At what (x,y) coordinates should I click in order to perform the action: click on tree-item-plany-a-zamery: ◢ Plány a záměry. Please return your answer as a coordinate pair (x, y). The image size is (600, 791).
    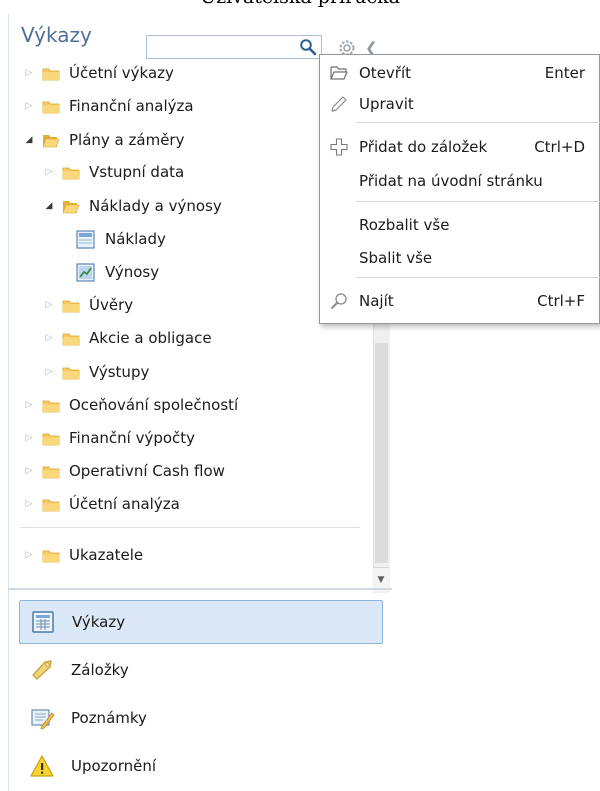
    Looking at the image, I should click on (103, 140).